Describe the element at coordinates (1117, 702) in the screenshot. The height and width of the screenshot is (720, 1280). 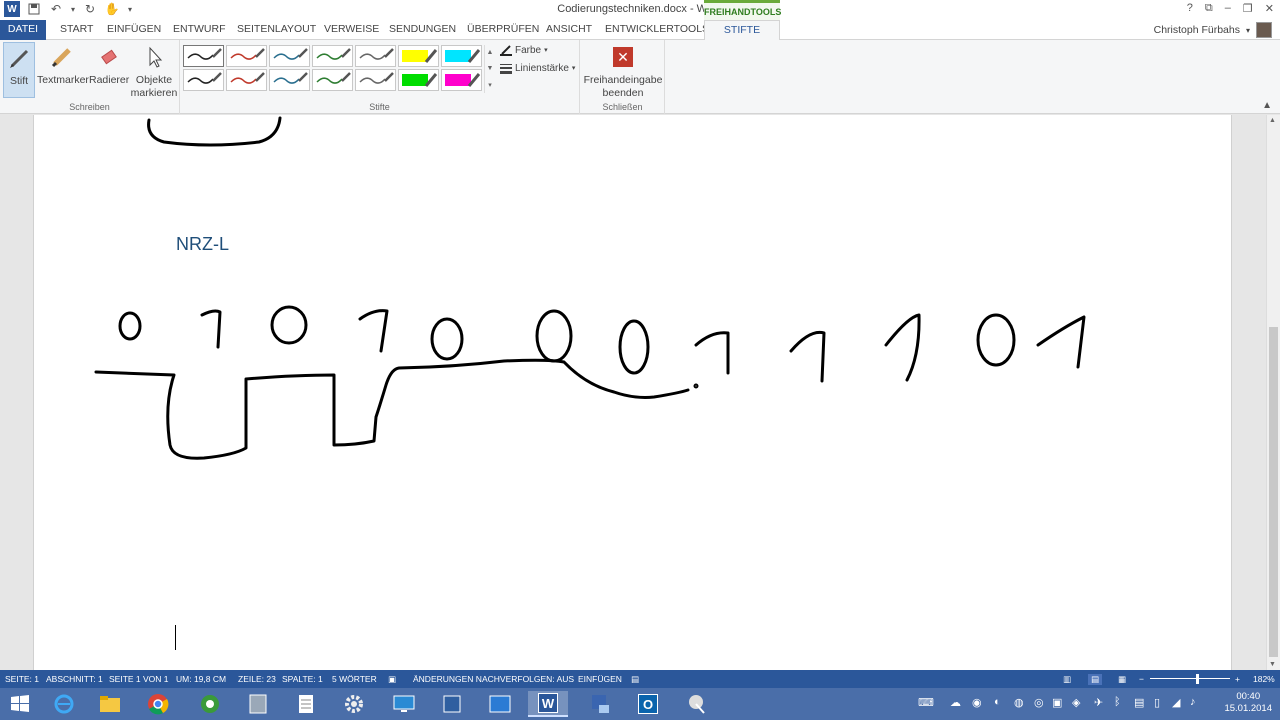
I see `bluetooth-icon: ᛒ` at that location.